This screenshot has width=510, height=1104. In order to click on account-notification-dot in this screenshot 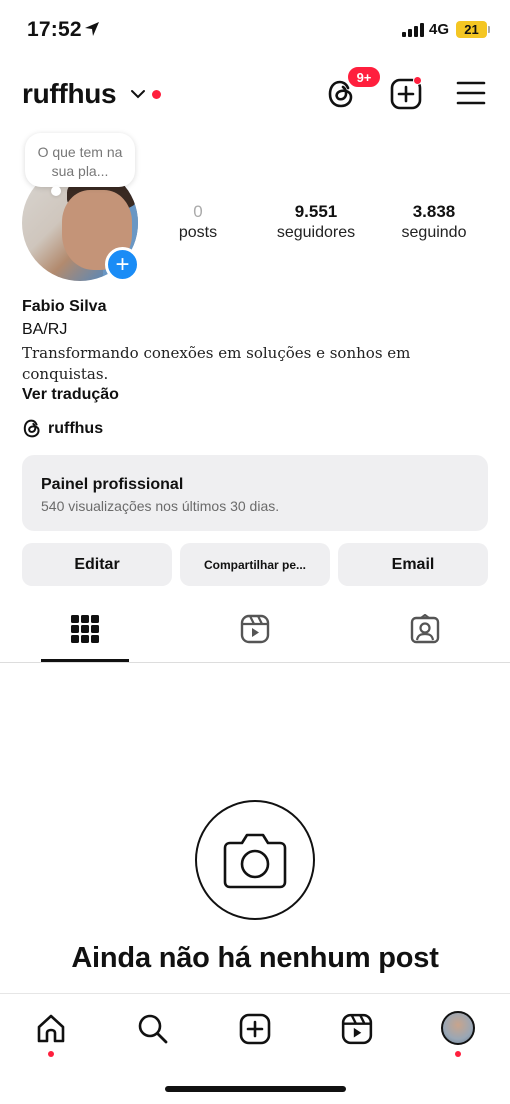, I will do `click(156, 94)`.